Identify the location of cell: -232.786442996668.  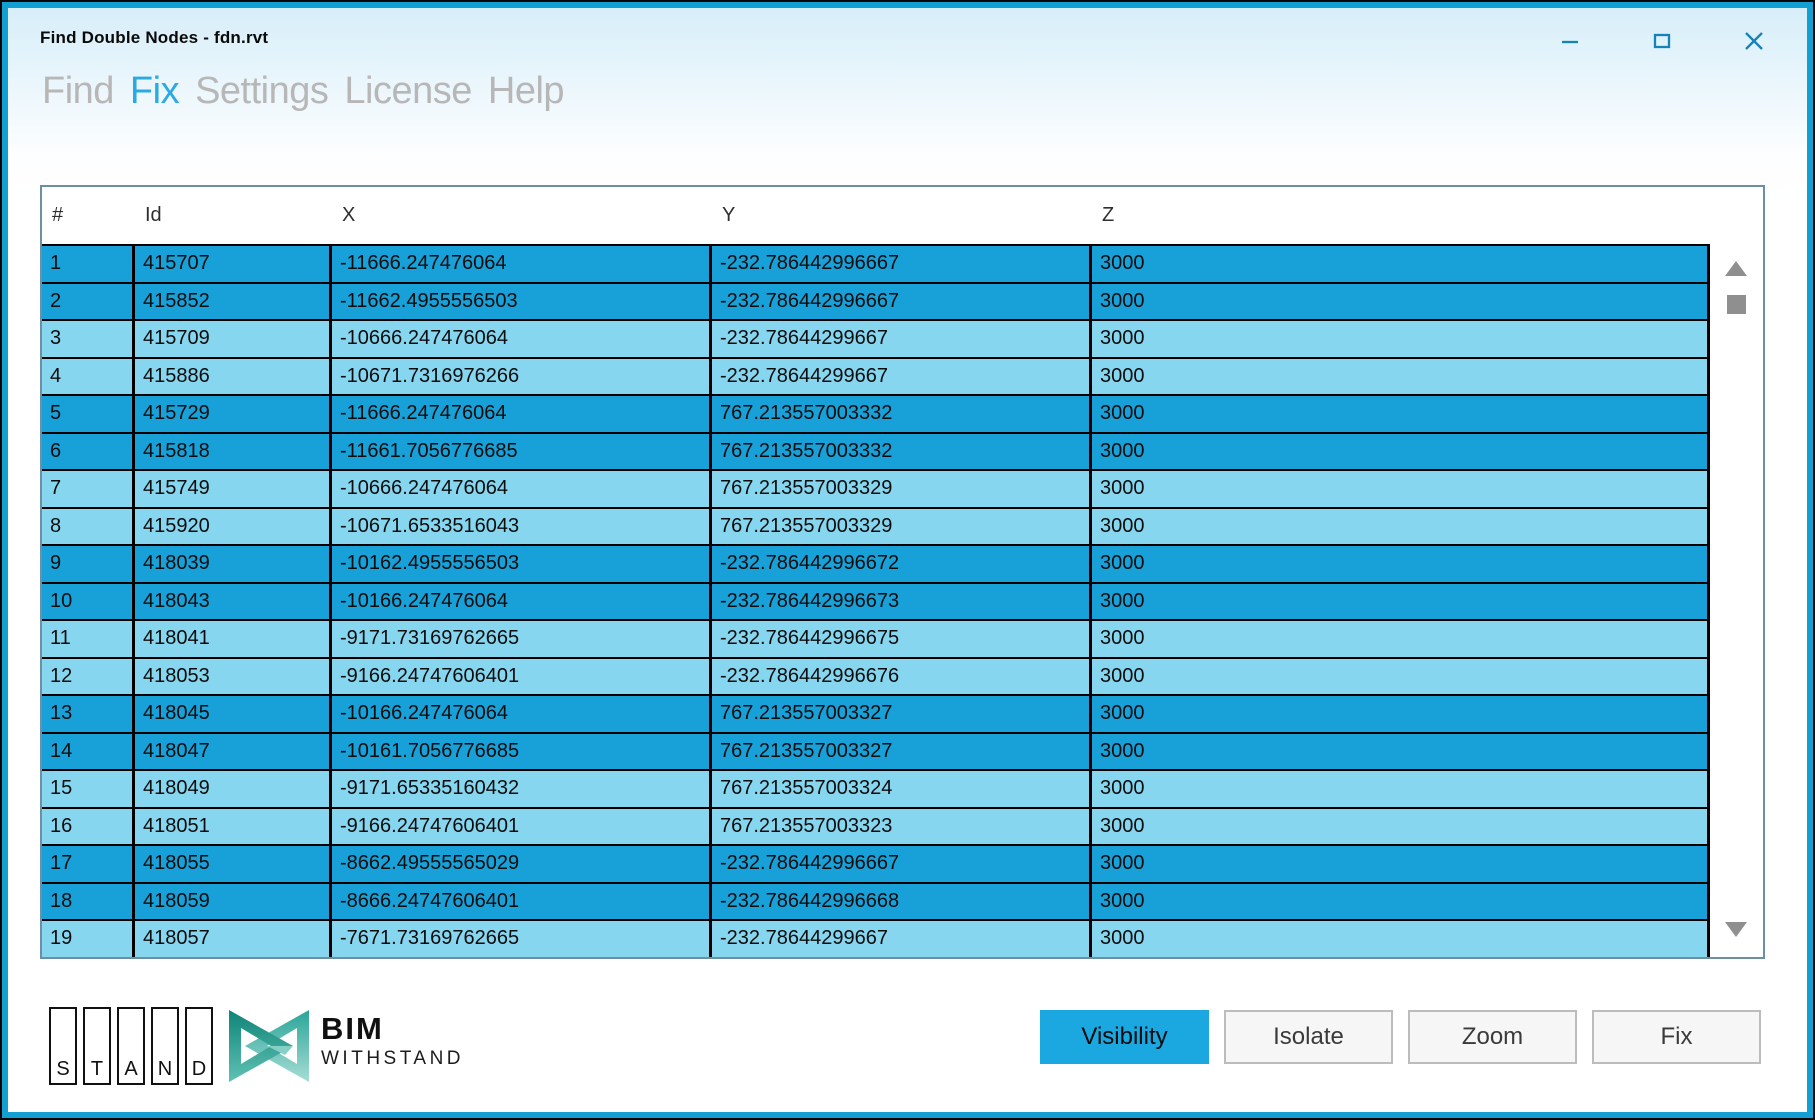
(902, 901).